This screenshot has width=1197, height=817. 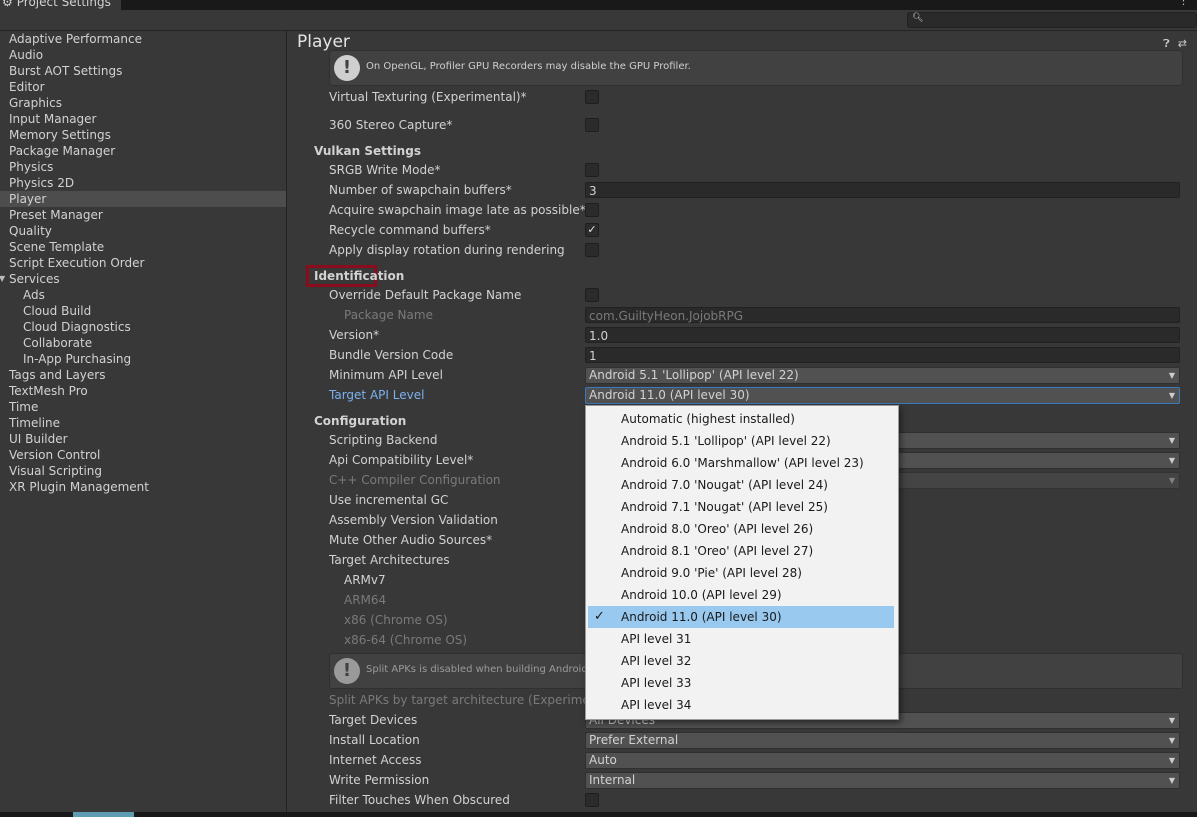 What do you see at coordinates (592, 170) in the screenshot?
I see `srgb-checkbox` at bounding box center [592, 170].